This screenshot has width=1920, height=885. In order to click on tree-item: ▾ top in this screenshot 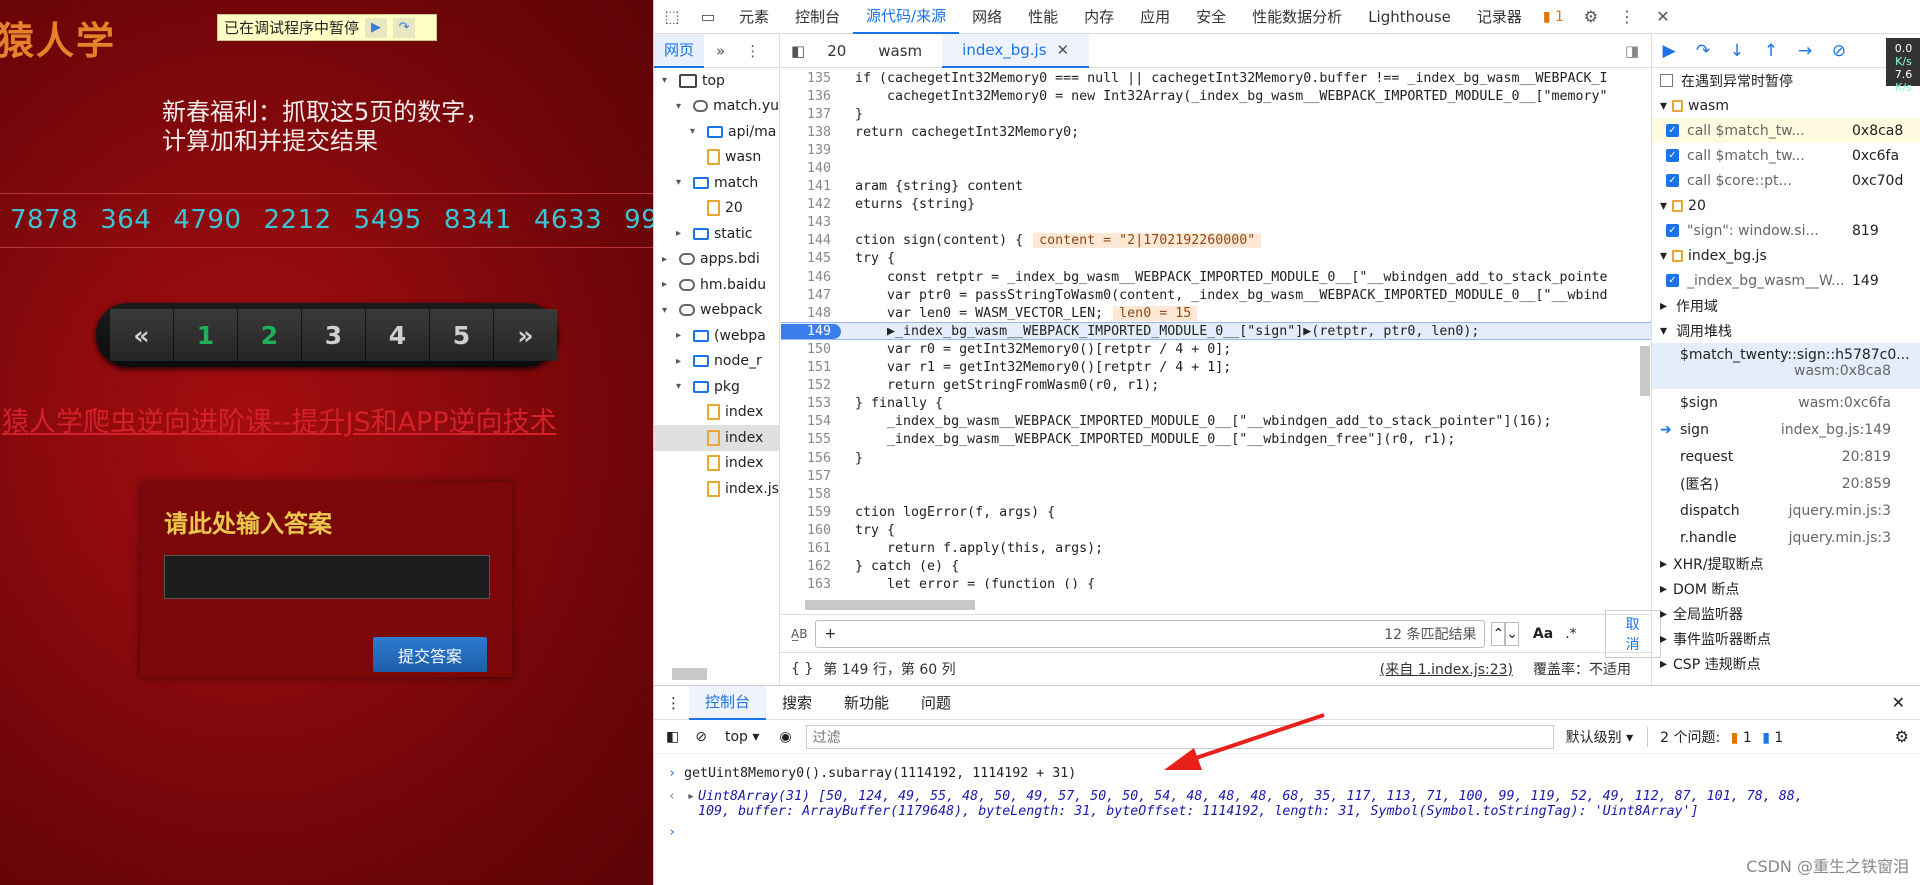, I will do `click(716, 81)`.